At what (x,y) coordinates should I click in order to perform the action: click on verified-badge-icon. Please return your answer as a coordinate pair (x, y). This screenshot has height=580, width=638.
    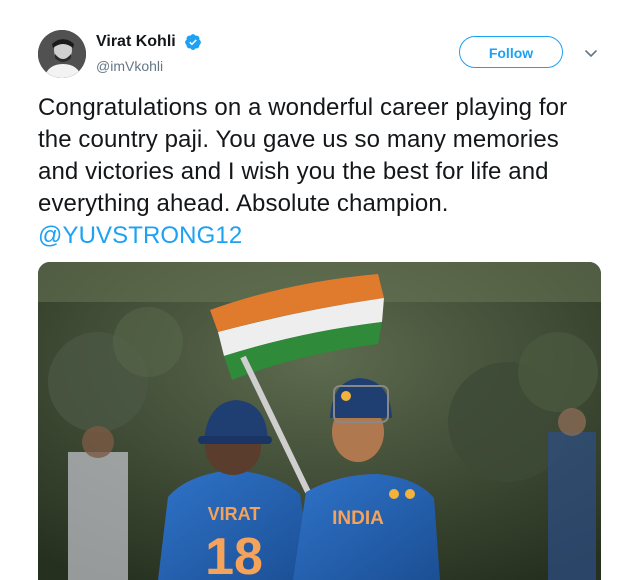
    Looking at the image, I should click on (193, 42).